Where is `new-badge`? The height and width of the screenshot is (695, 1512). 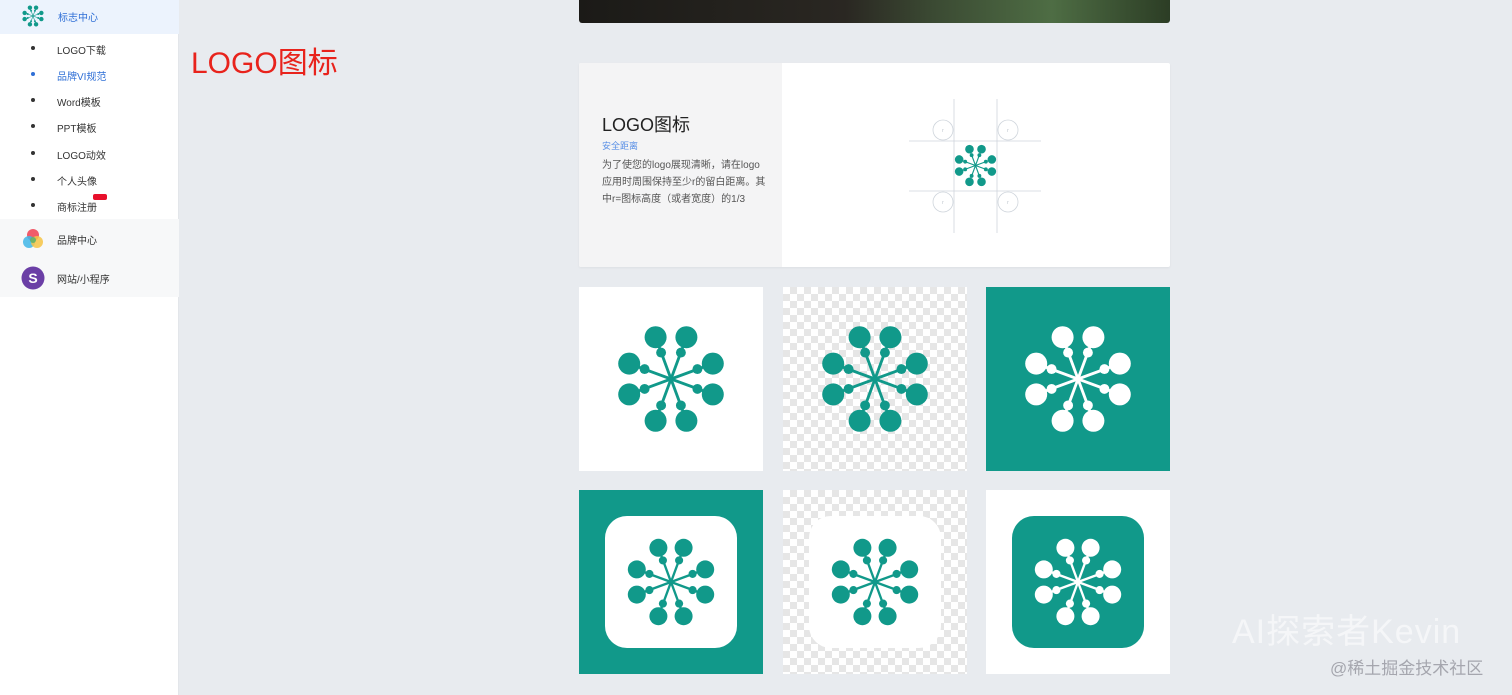
new-badge is located at coordinates (100, 197).